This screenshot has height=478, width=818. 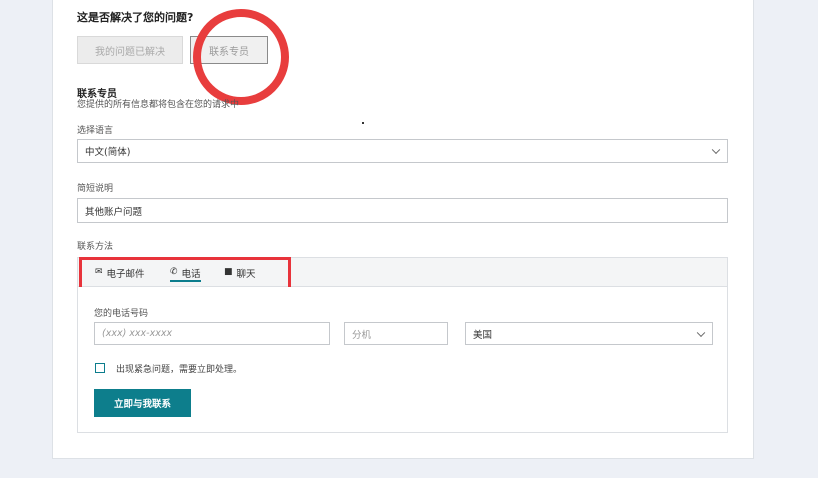 What do you see at coordinates (483, 335) in the screenshot?
I see `country-value: 美国` at bounding box center [483, 335].